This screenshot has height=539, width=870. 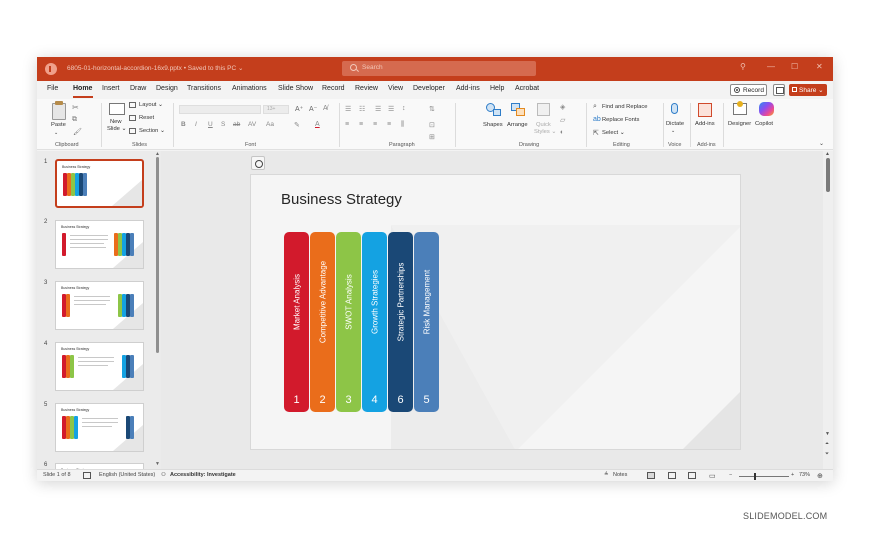 I want to click on italic-icon: I, so click(x=196, y=124).